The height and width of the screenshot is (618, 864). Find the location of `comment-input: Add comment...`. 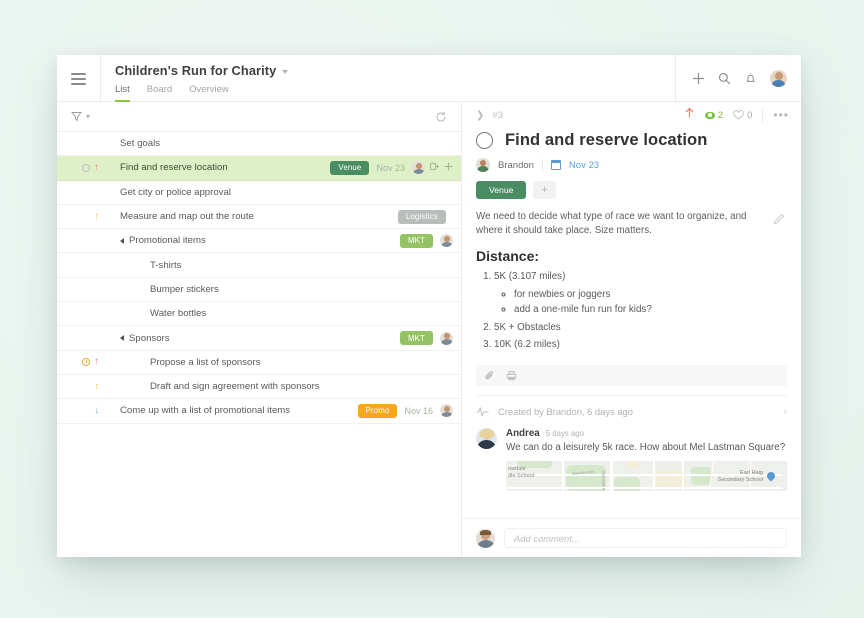

comment-input: Add comment... is located at coordinates (645, 538).